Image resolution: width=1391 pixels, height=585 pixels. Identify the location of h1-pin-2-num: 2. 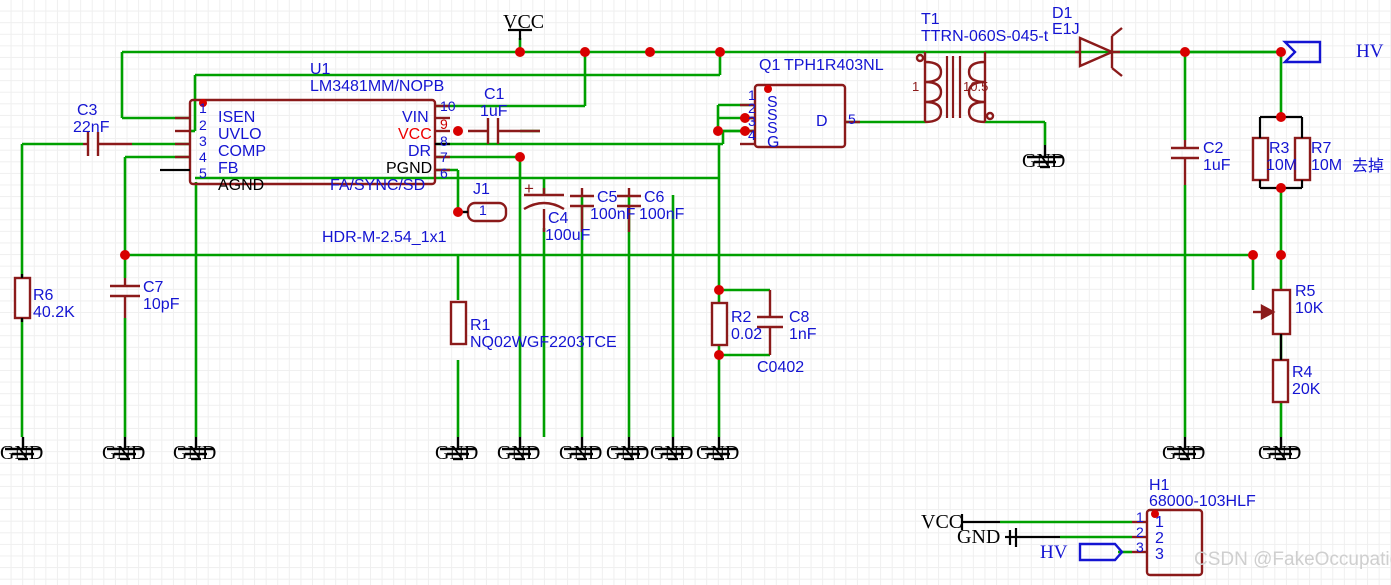
(1140, 532).